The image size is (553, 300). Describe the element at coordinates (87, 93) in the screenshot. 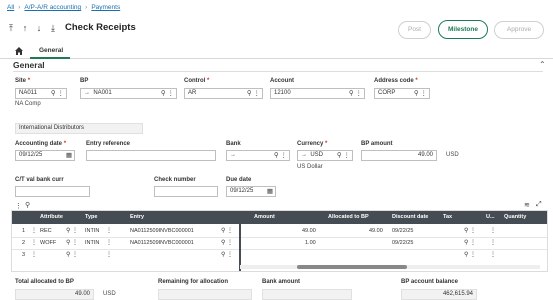

I see `arrow-right-icon: →` at that location.